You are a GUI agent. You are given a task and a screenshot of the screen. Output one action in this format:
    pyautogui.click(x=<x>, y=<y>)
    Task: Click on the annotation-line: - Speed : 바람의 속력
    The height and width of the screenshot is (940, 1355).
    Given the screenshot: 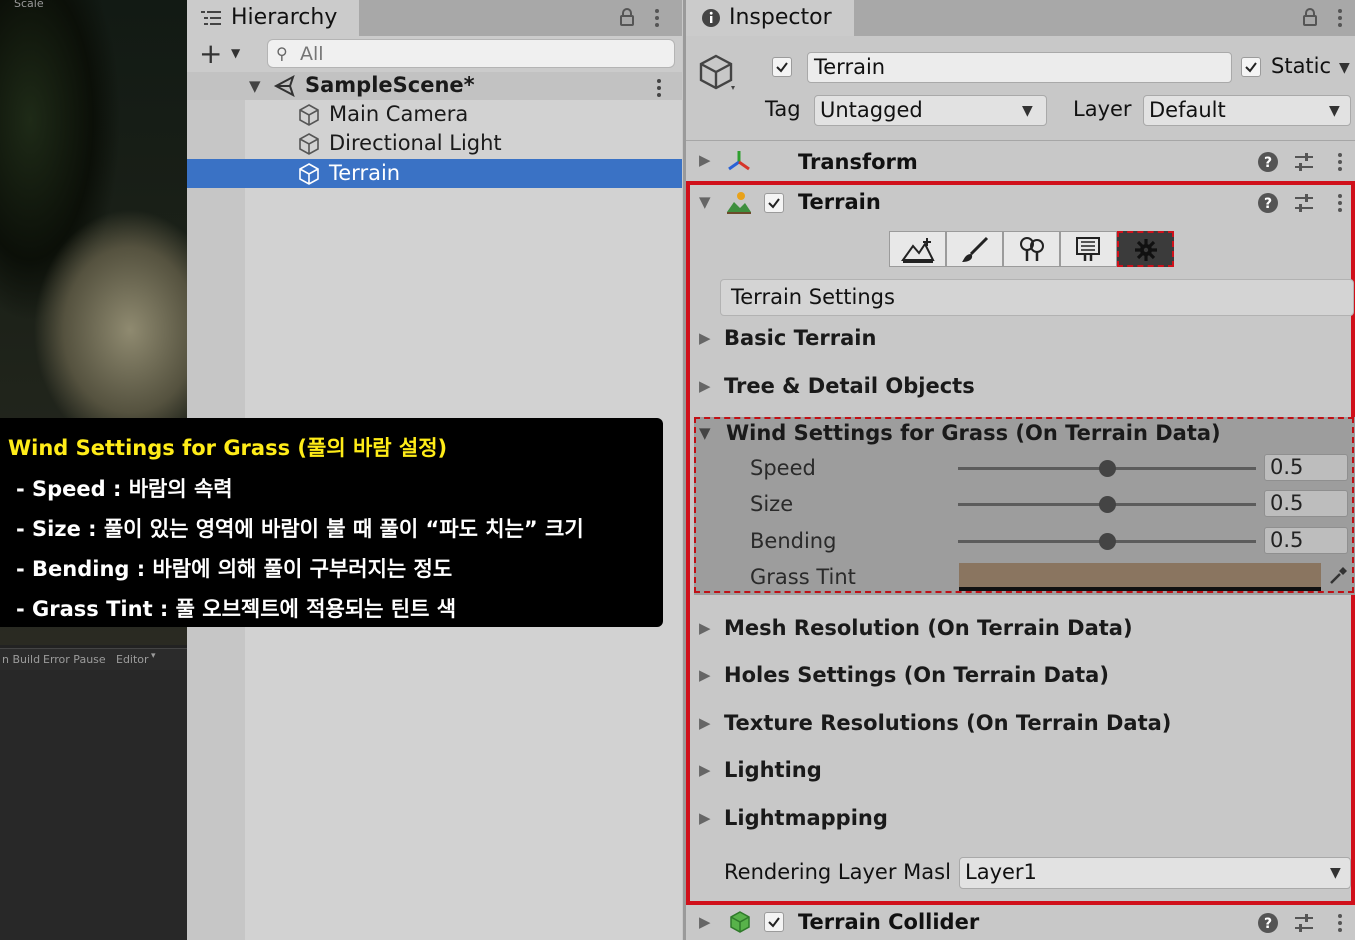 What is the action you would take?
    pyautogui.click(x=124, y=489)
    